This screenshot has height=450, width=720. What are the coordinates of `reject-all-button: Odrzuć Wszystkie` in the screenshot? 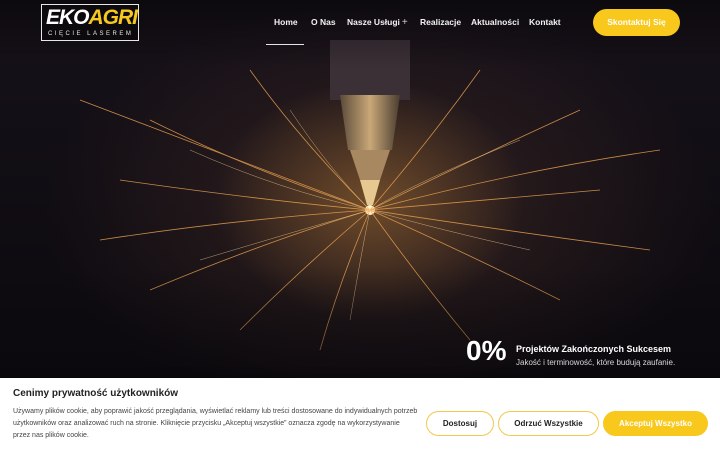 It's located at (548, 423).